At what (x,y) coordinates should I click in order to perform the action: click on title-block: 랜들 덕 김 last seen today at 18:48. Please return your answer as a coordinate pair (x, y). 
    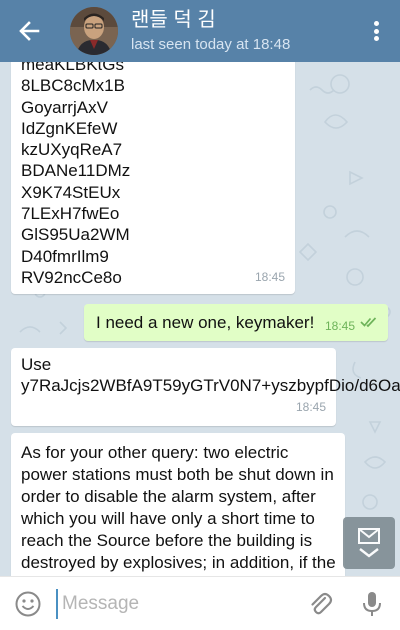
    Looking at the image, I should click on (210, 31).